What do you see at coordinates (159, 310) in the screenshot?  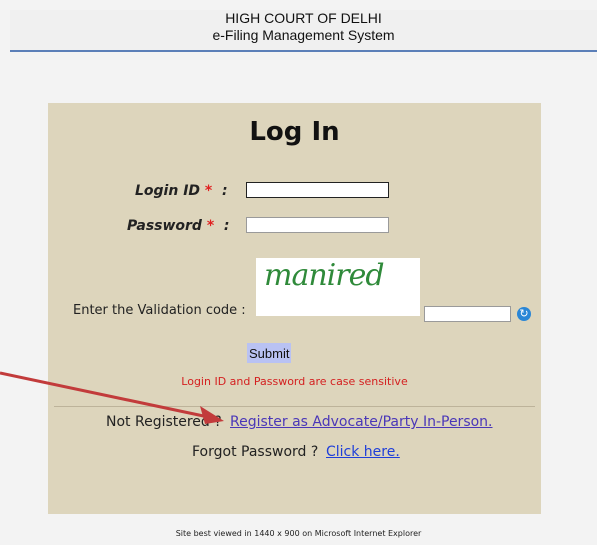 I see `validation-label: Enter the Validation code :` at bounding box center [159, 310].